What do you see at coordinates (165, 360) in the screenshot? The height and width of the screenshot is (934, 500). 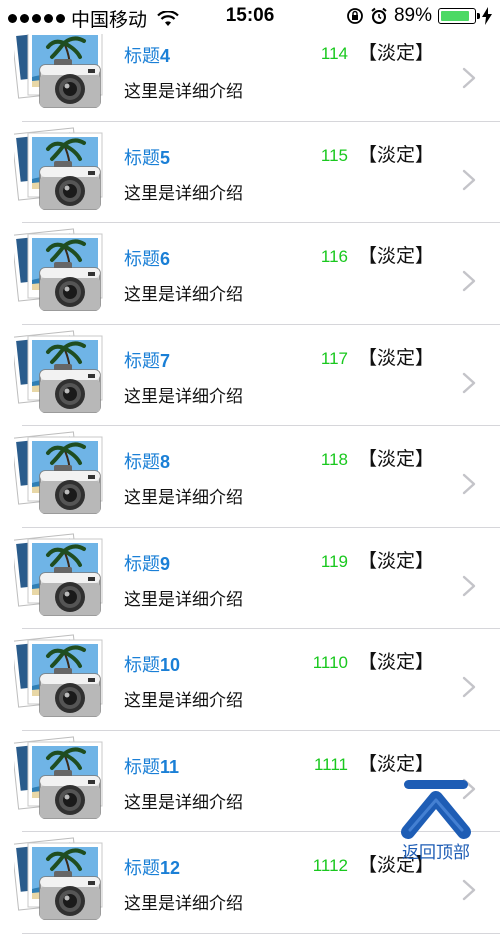 I see `item-title-number: 7` at bounding box center [165, 360].